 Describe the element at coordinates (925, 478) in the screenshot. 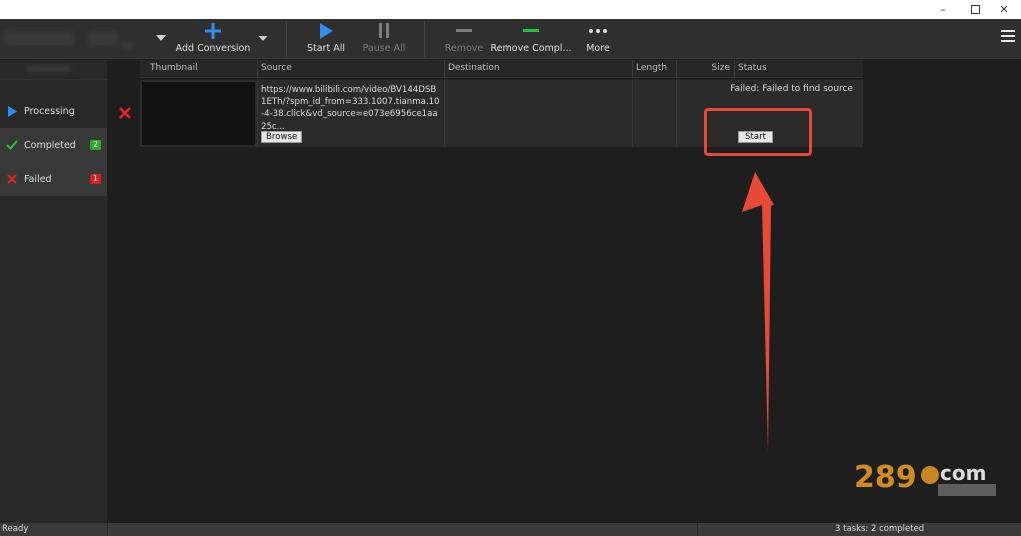

I see `site-watermark-logo: 289 com` at that location.